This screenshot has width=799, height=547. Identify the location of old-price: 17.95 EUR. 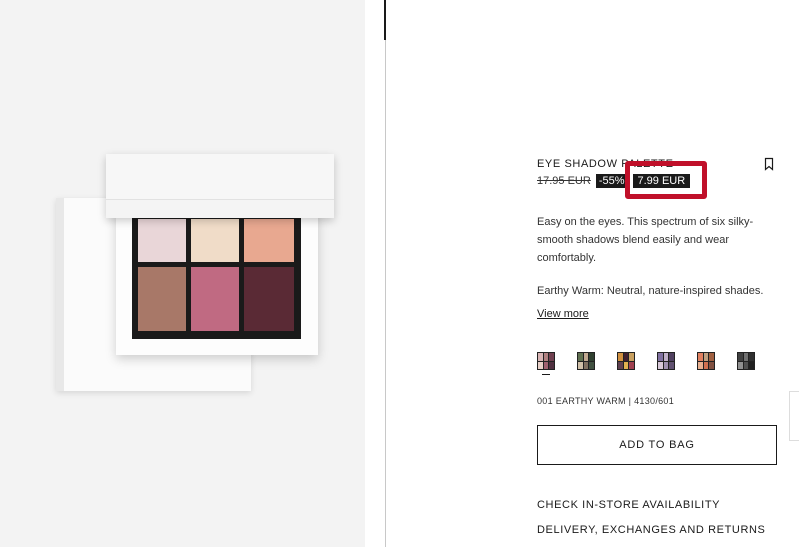
(564, 181).